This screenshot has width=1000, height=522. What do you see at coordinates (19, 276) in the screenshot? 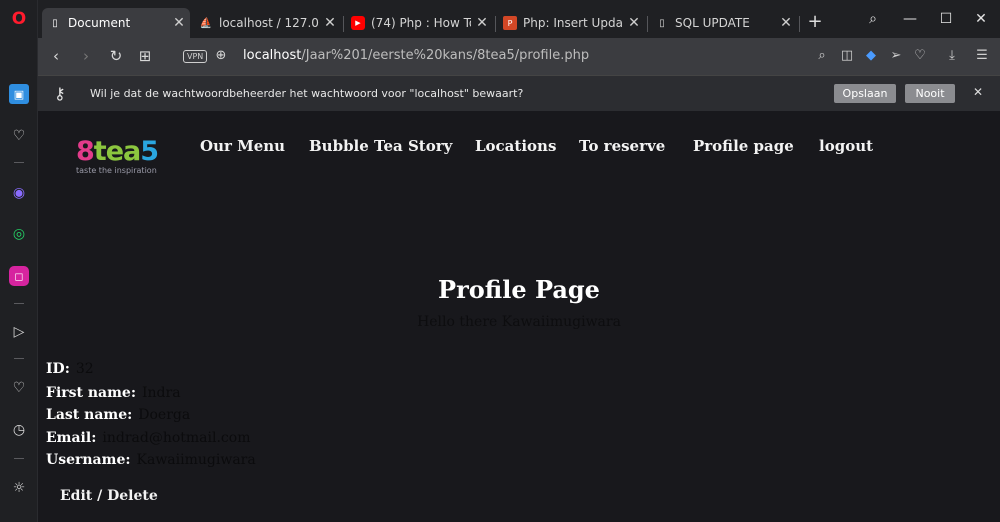
I see `instagram-icon: ◻` at bounding box center [19, 276].